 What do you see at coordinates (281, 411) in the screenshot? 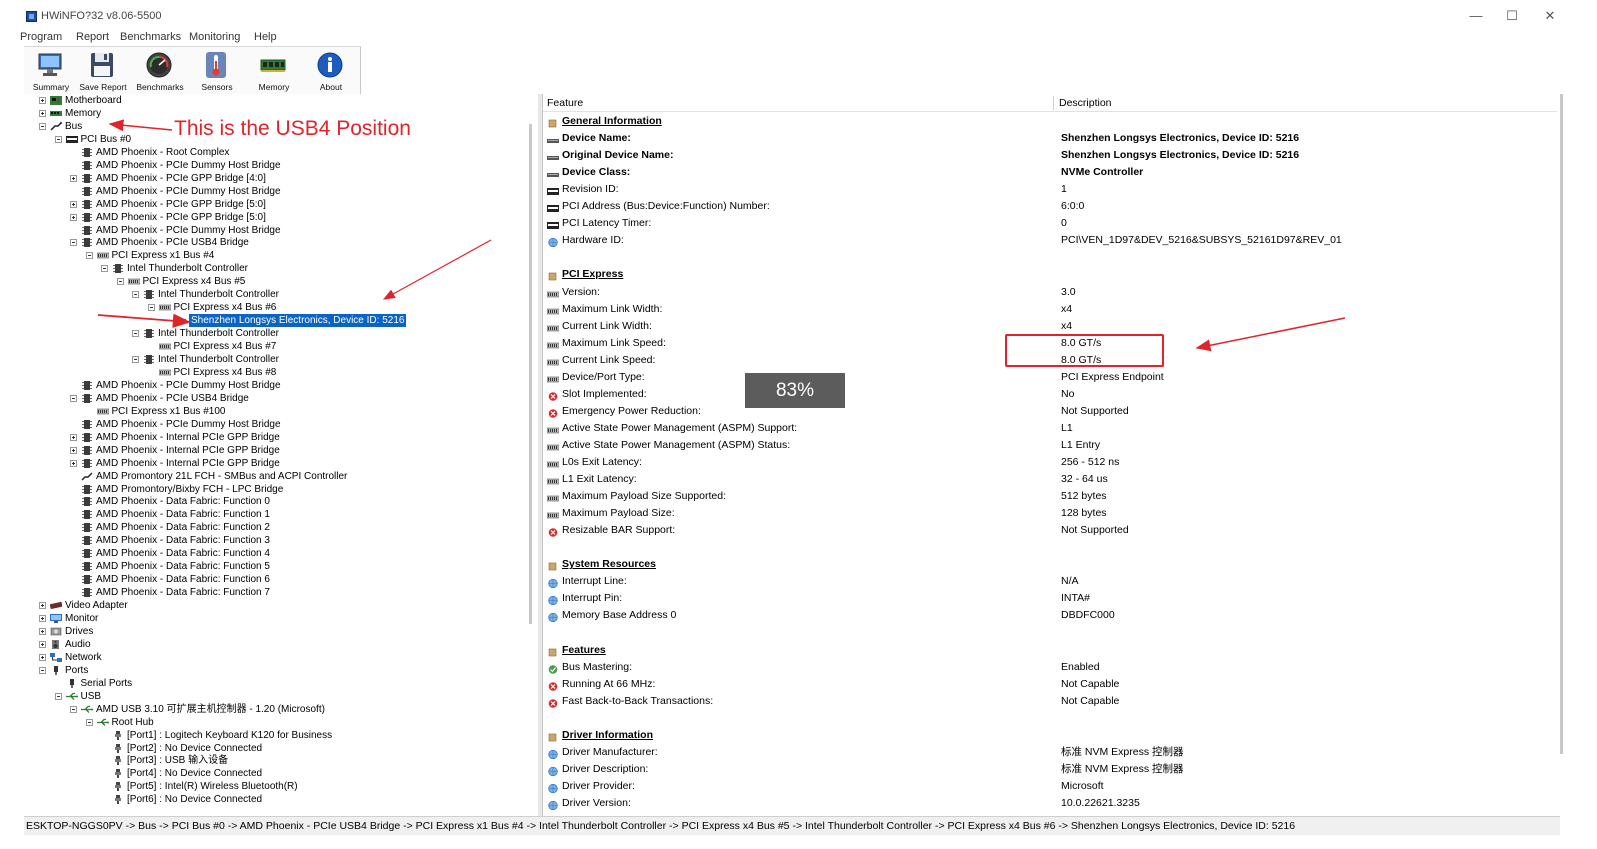
I see `tree-item: PCI Express x1 Bus #100` at bounding box center [281, 411].